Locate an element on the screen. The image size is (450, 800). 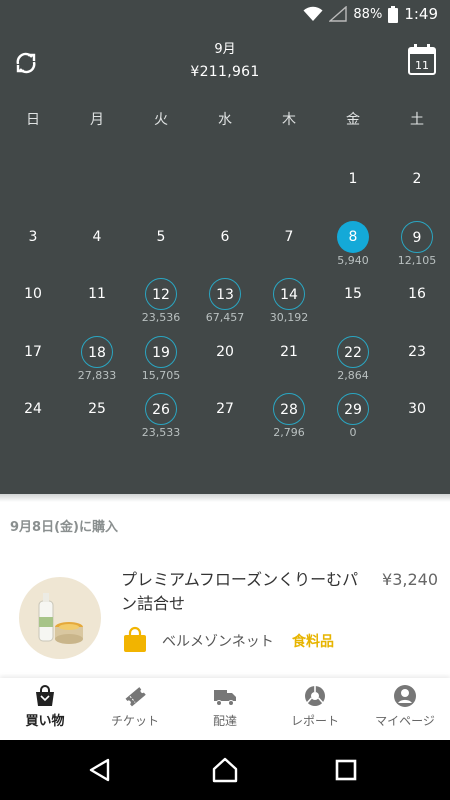
calendar-day-amount: 15,705 is located at coordinates (161, 375).